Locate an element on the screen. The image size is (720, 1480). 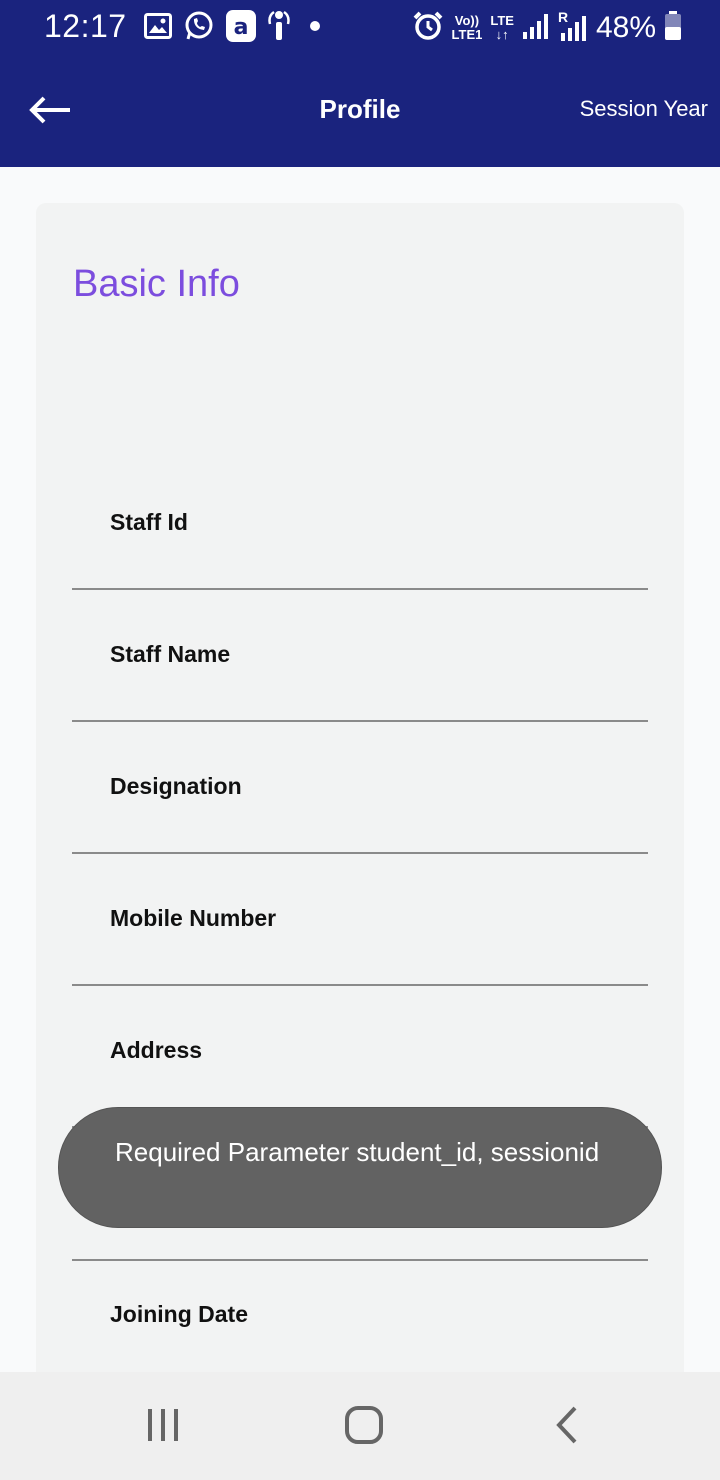
whatsapp-icon is located at coordinates (199, 28).